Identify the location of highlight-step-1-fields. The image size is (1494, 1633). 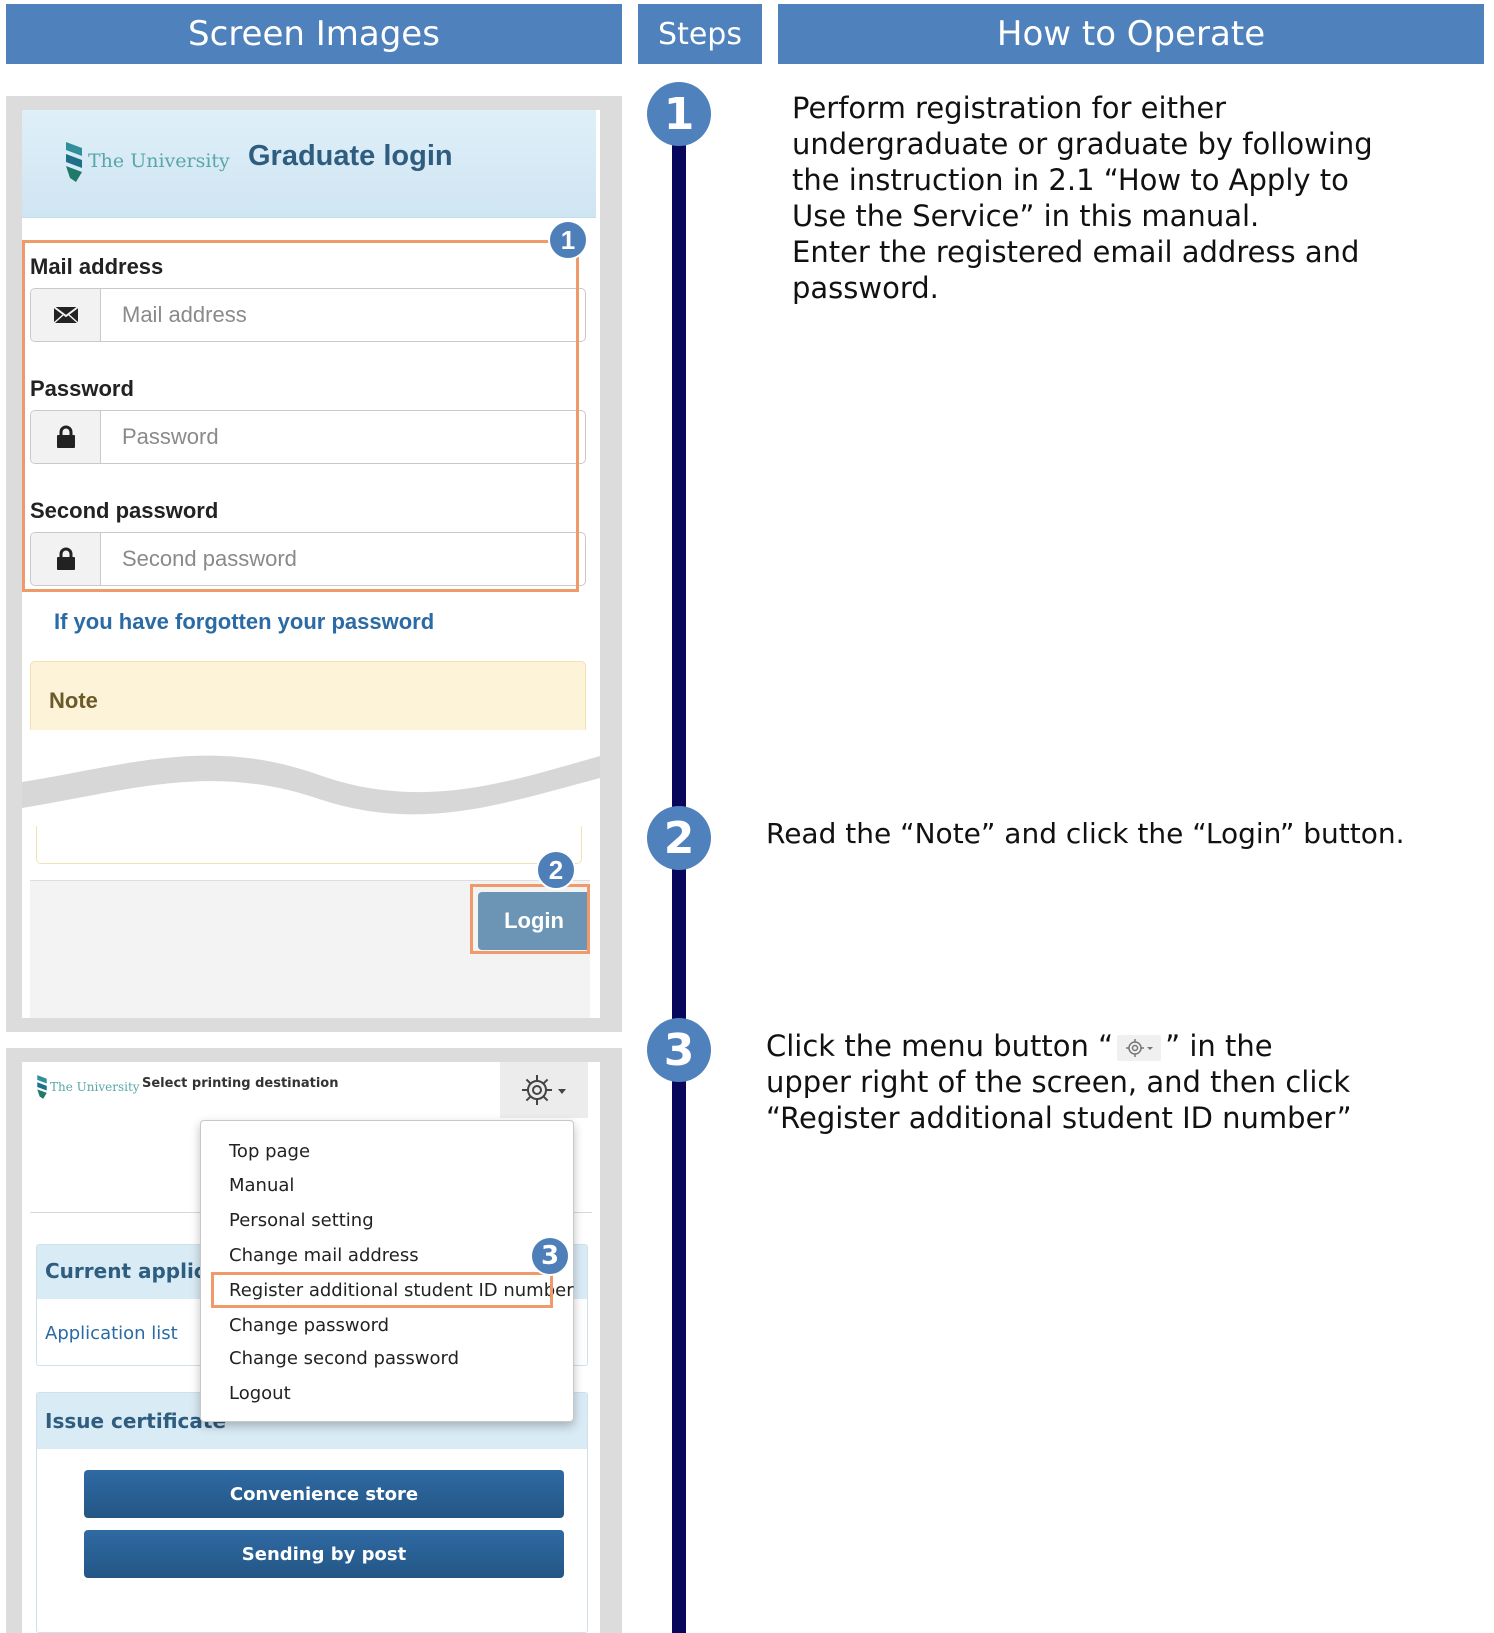
(300, 416).